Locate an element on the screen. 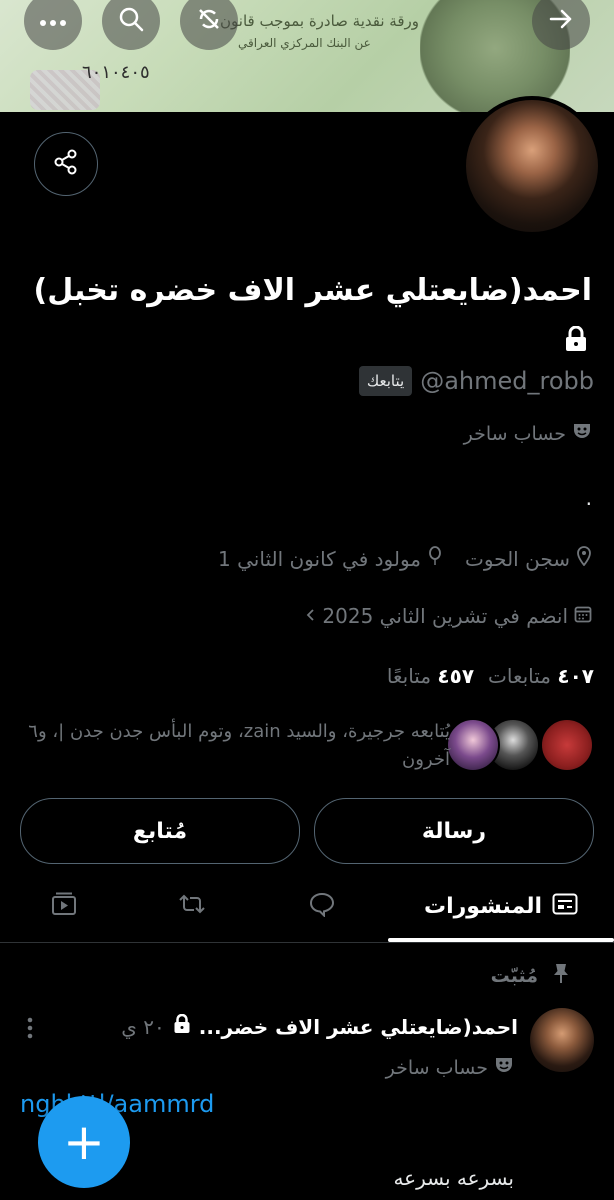 The width and height of the screenshot is (614, 1200). following-button: مُتابع is located at coordinates (160, 831).